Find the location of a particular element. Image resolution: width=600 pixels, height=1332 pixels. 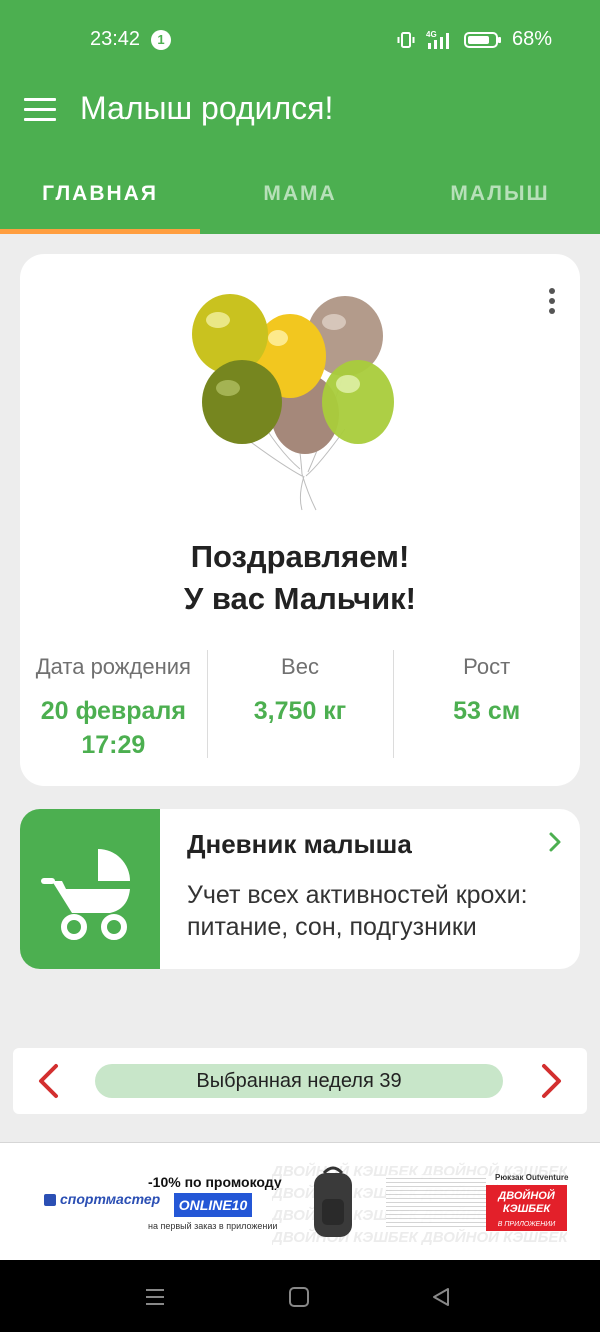

stat-label: Вес is located at coordinates (300, 666).